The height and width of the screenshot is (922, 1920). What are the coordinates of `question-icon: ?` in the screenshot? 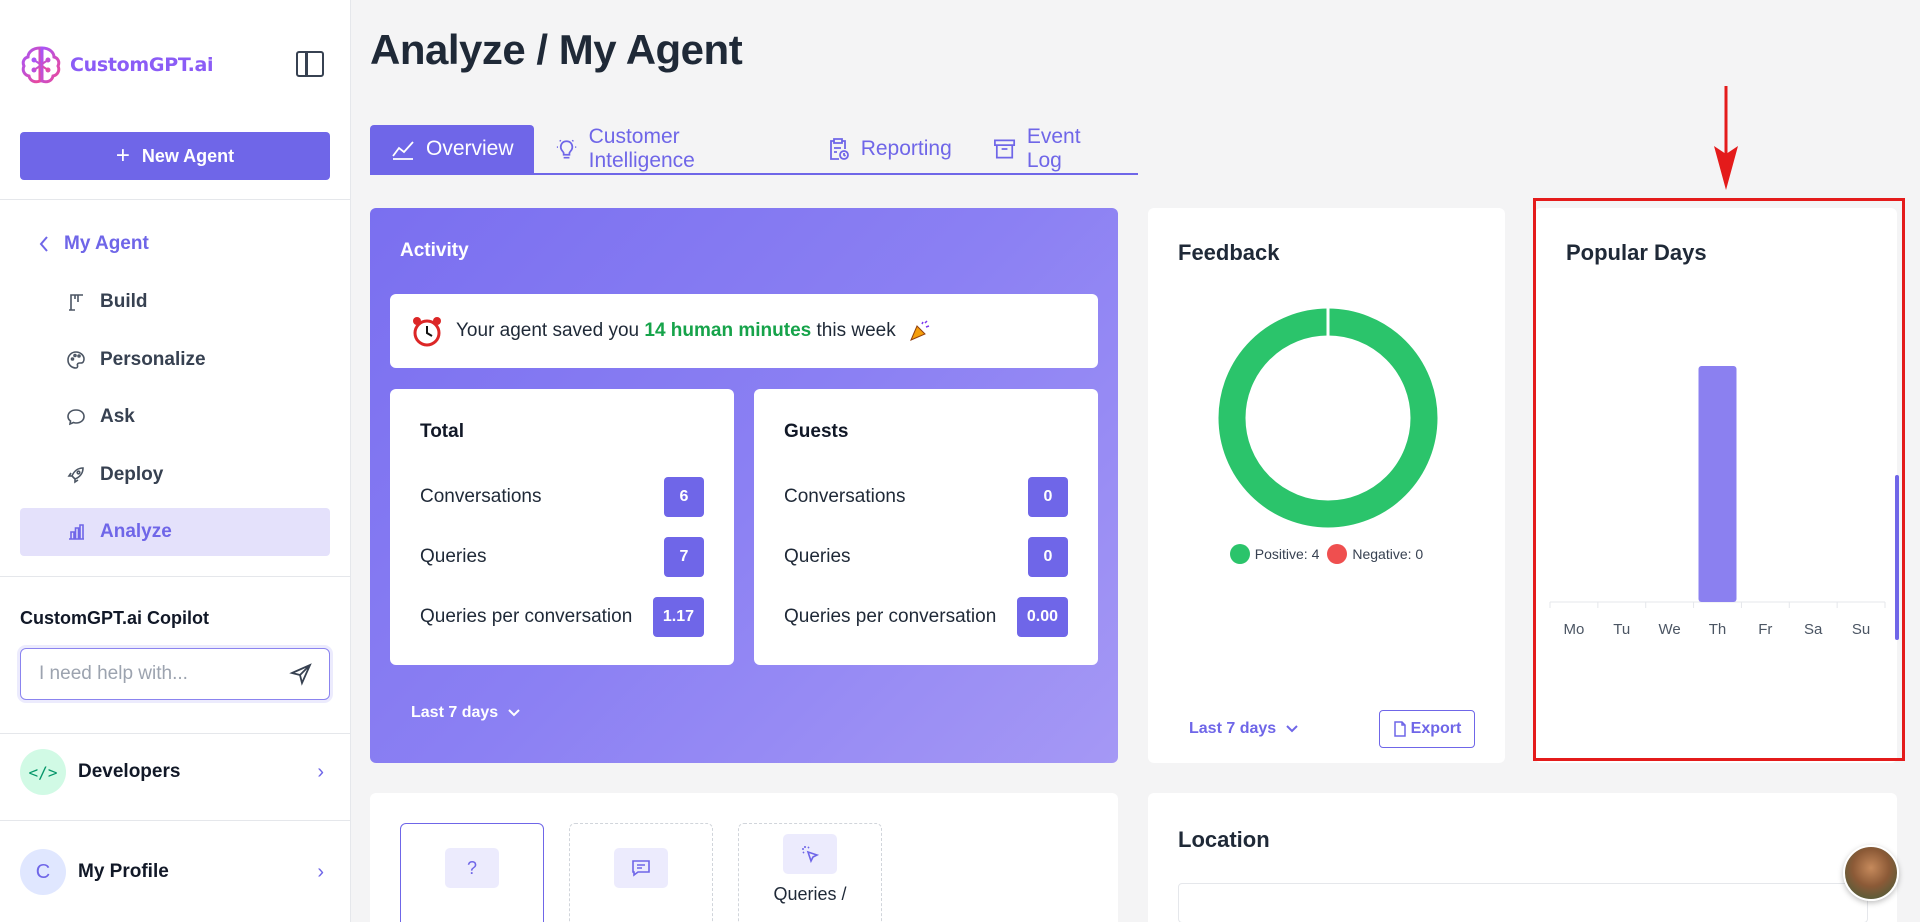 It's located at (472, 868).